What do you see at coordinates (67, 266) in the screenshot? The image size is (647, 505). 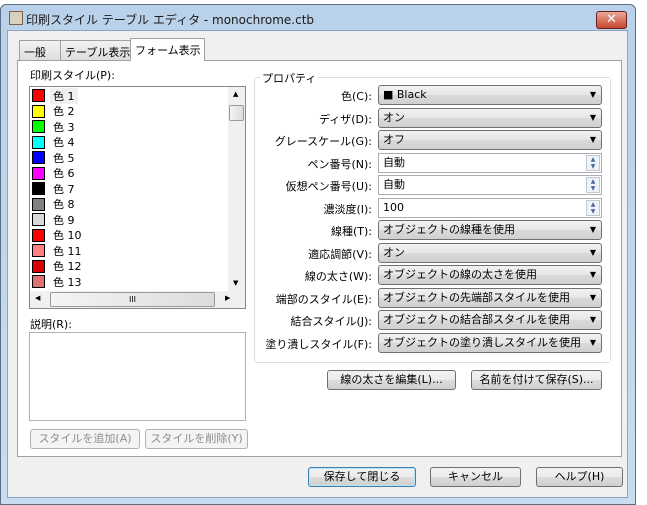 I see `print-style-label: 色 12` at bounding box center [67, 266].